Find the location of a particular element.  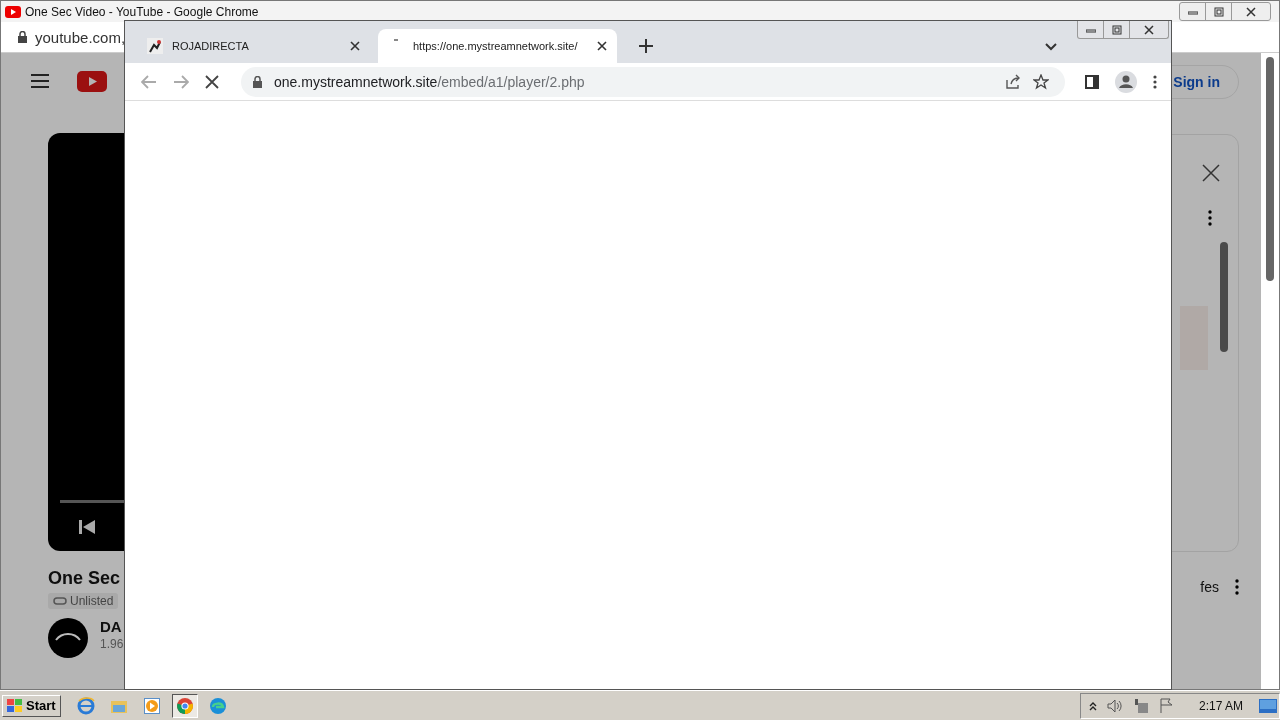

page-scrollbar-thumb is located at coordinates (1270, 169).